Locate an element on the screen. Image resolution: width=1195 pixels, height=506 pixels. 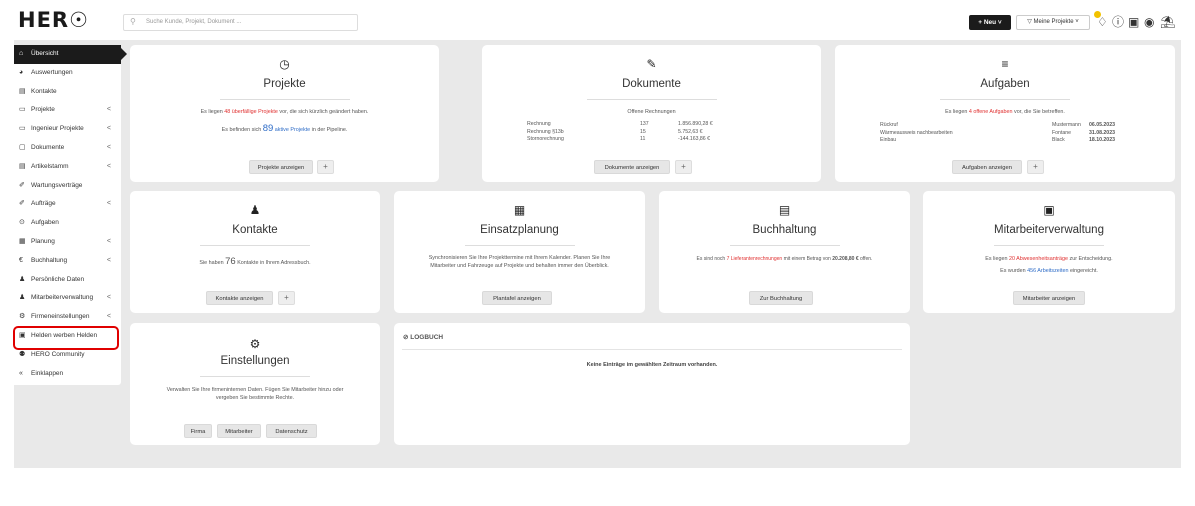
sidebar-item-kontakte: ▤ Kontakte is located at coordinates (67, 92).